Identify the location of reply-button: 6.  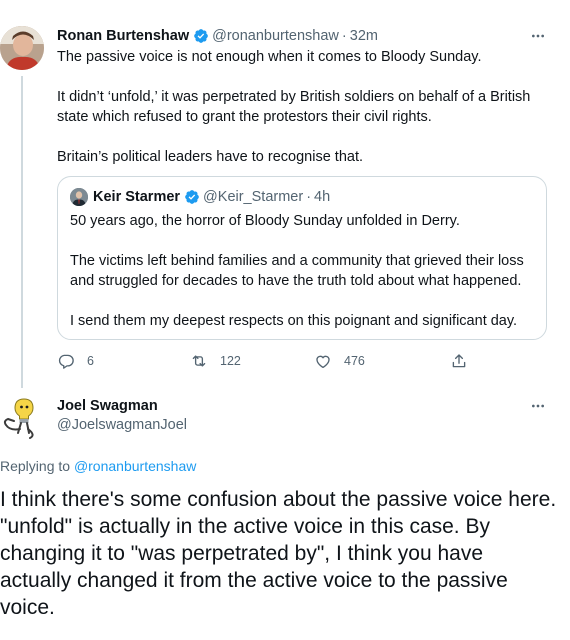
(75, 361).